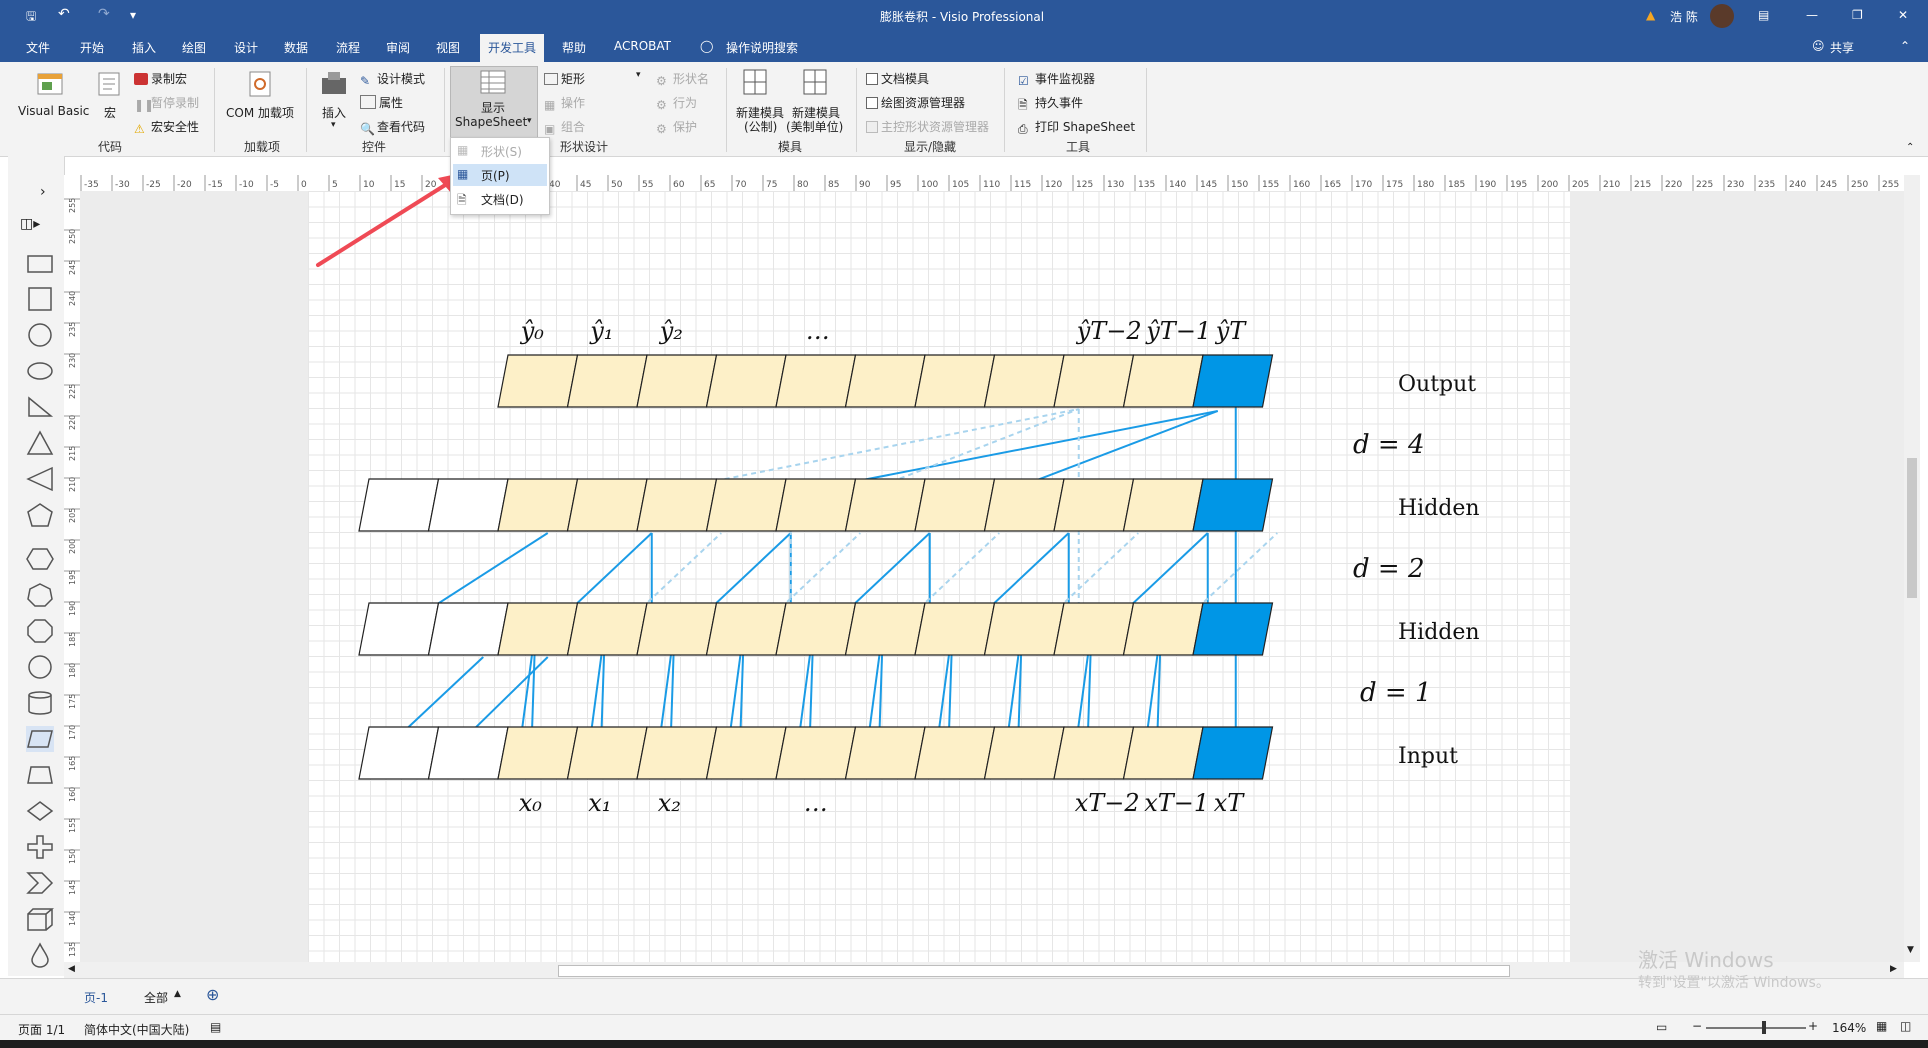  Describe the element at coordinates (1763, 15) in the screenshot. I see `ribbon-display-icon: ▤` at that location.